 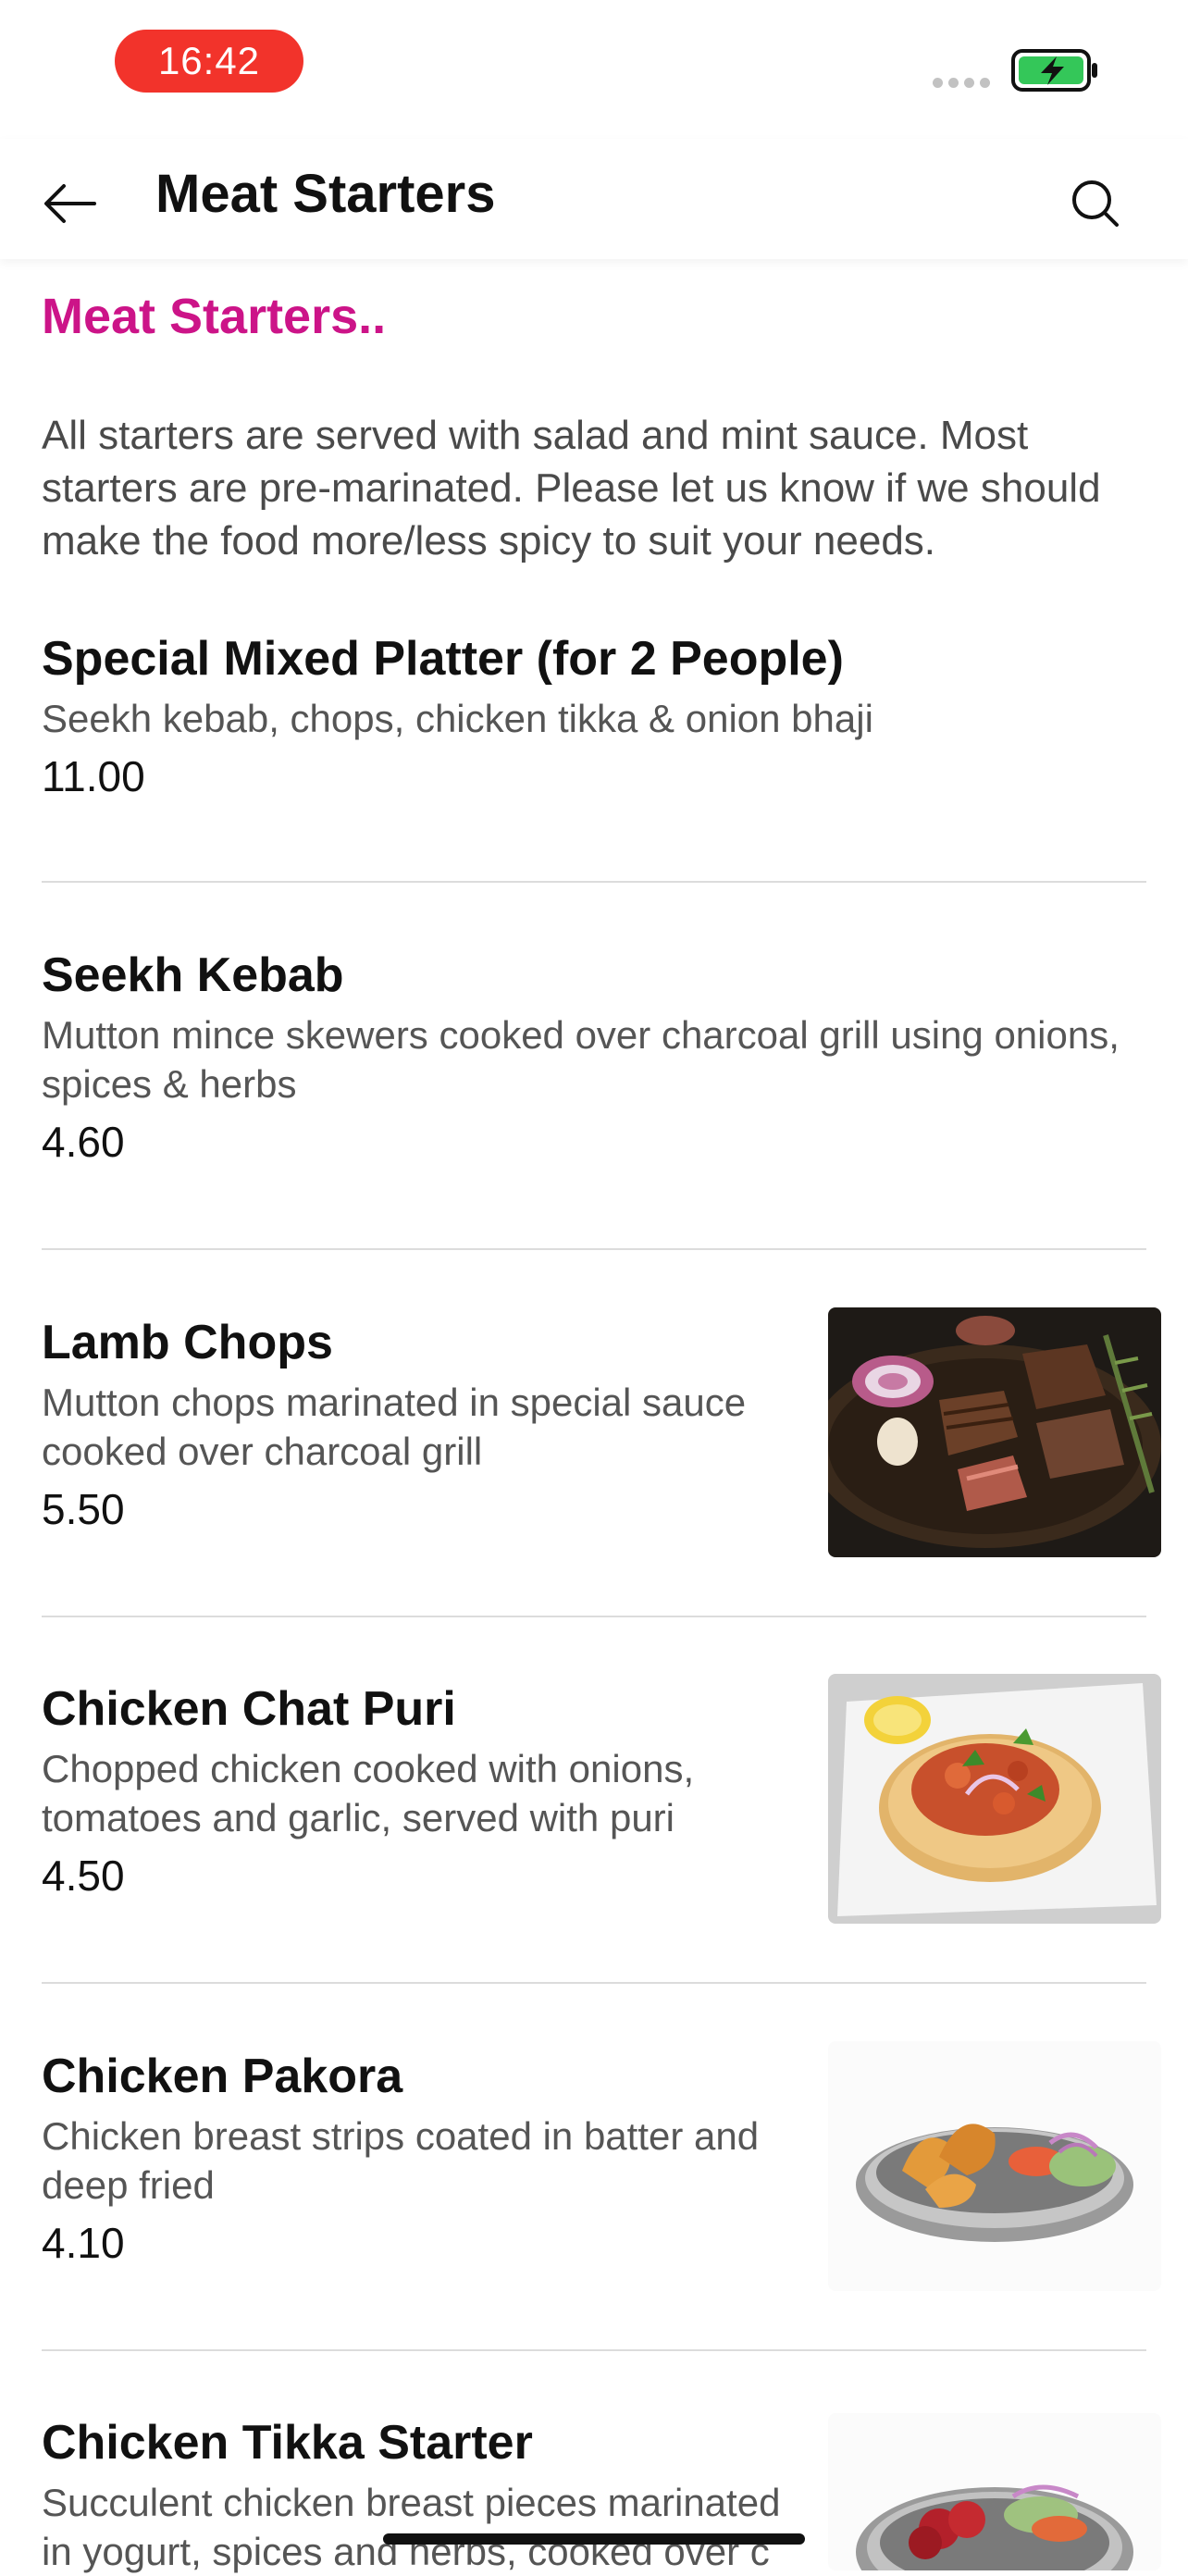 I want to click on item-price: 5.50, so click(x=83, y=1509).